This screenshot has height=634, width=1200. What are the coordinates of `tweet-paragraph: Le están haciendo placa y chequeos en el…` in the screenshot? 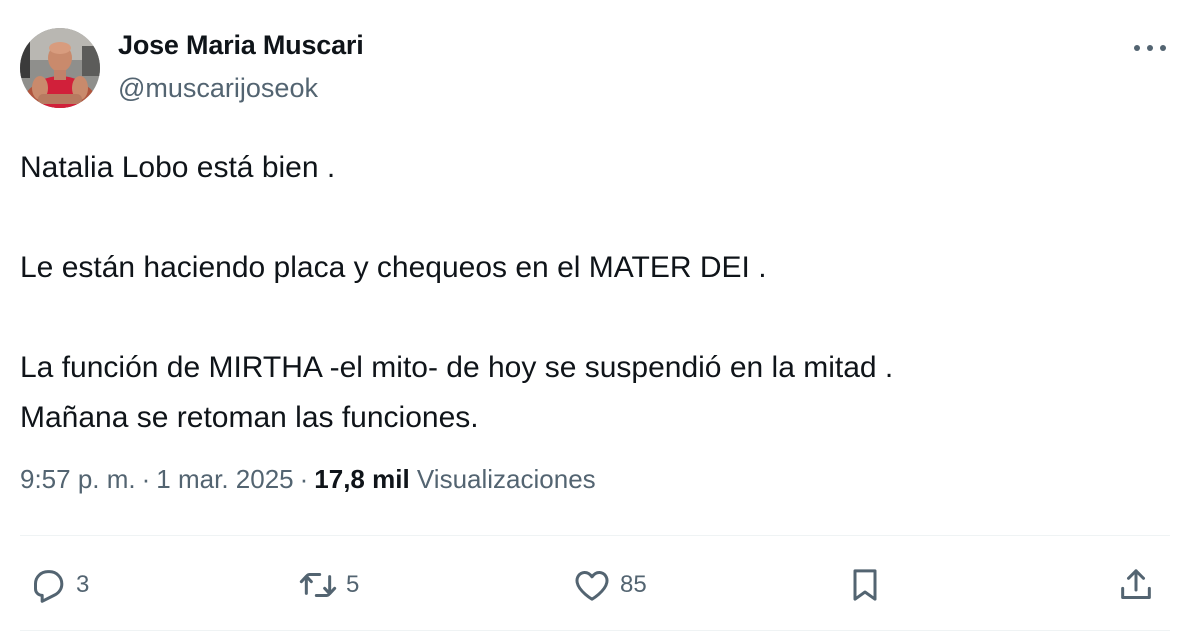 It's located at (393, 267).